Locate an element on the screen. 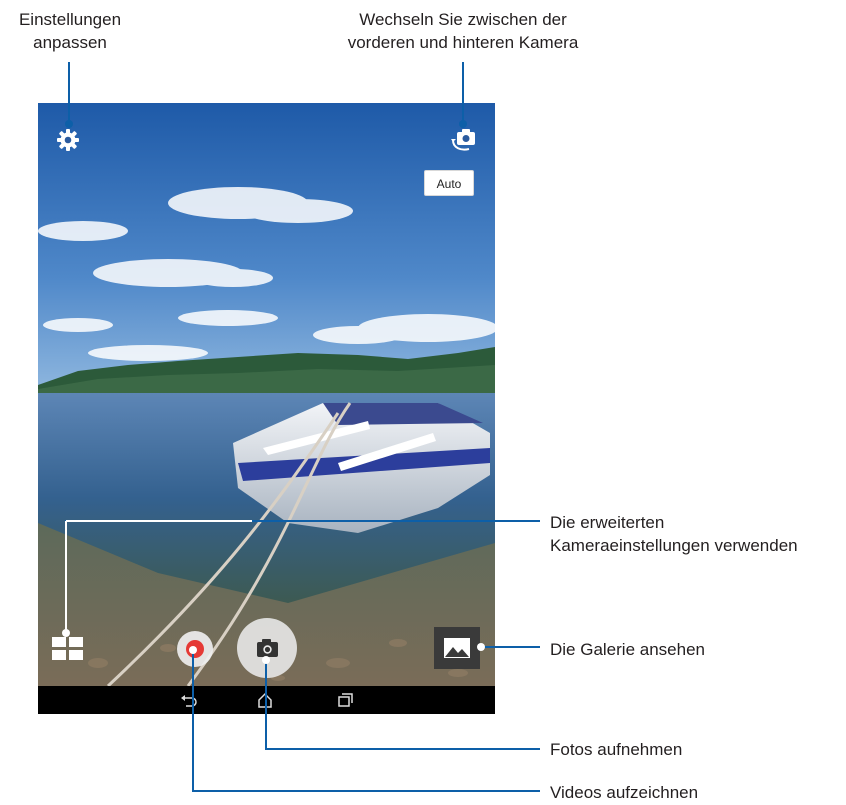 Image resolution: width=846 pixels, height=805 pixels. camera-modes-button is located at coordinates (68, 649).